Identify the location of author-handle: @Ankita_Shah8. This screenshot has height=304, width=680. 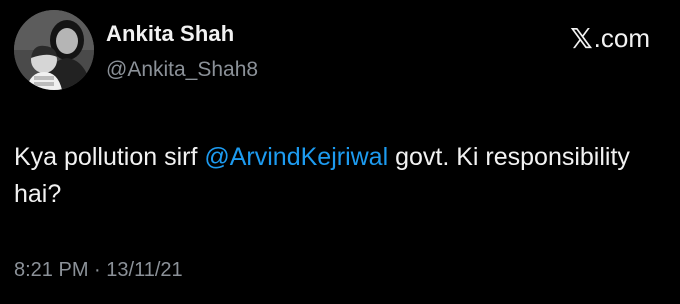
(182, 70).